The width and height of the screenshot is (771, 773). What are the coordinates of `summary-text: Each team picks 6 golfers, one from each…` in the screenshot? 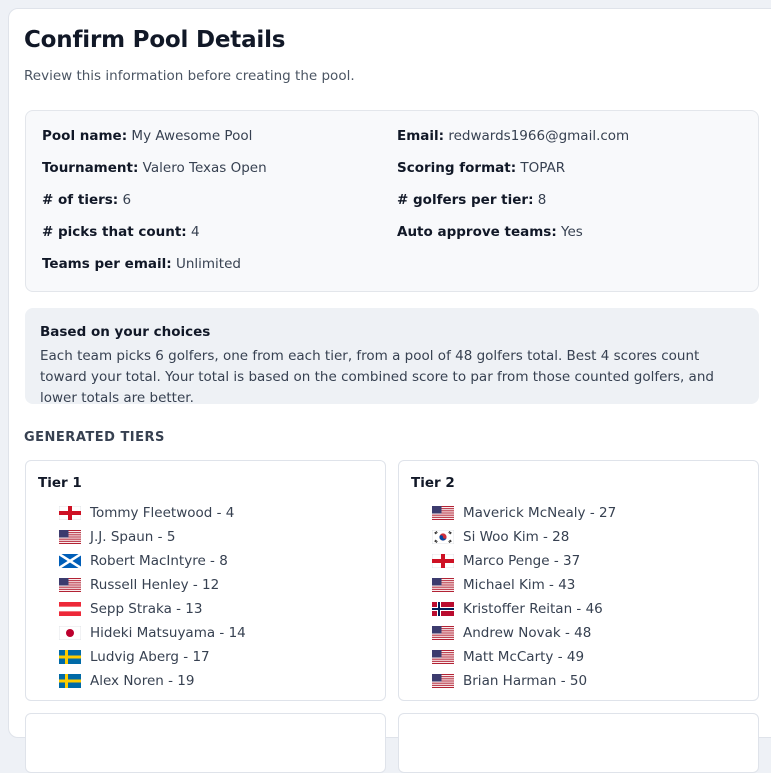 It's located at (377, 377).